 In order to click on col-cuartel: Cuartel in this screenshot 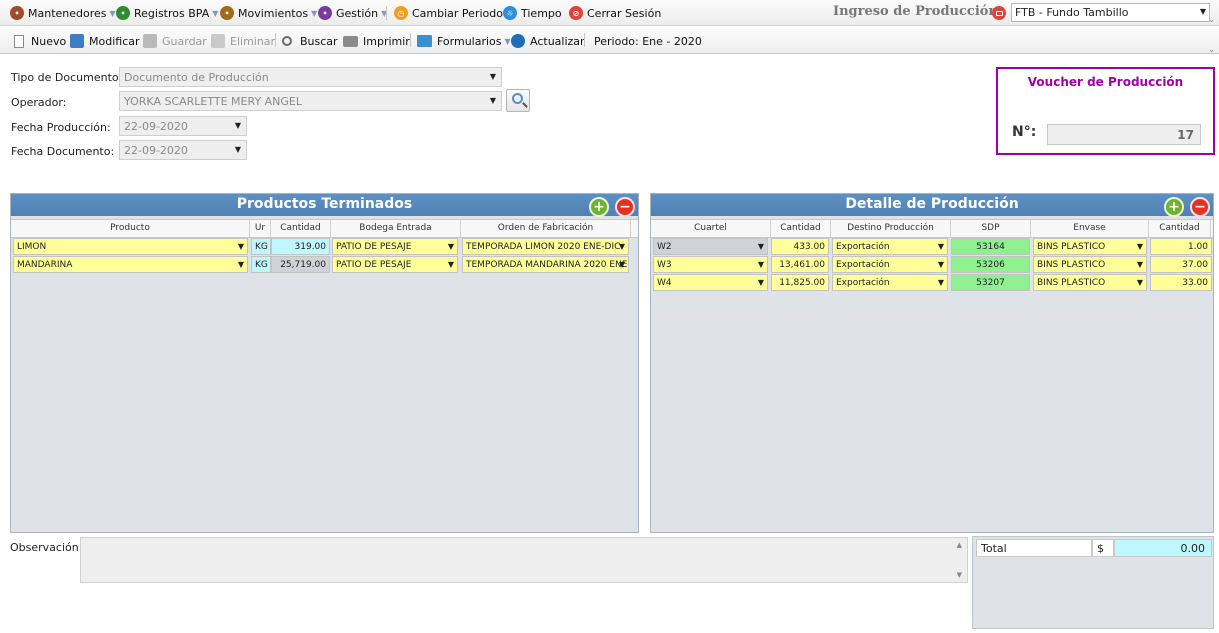, I will do `click(711, 228)`.